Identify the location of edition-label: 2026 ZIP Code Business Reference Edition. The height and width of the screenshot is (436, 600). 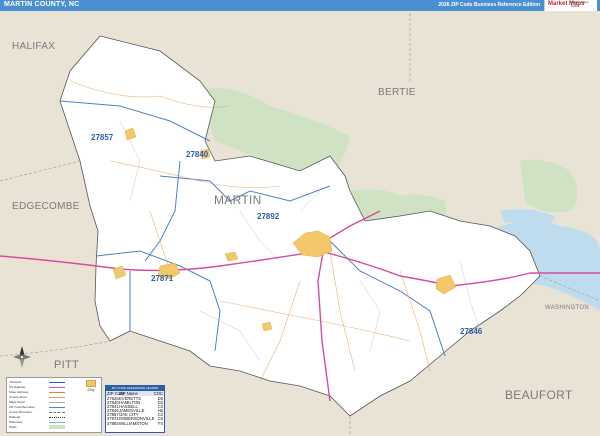
(489, 5).